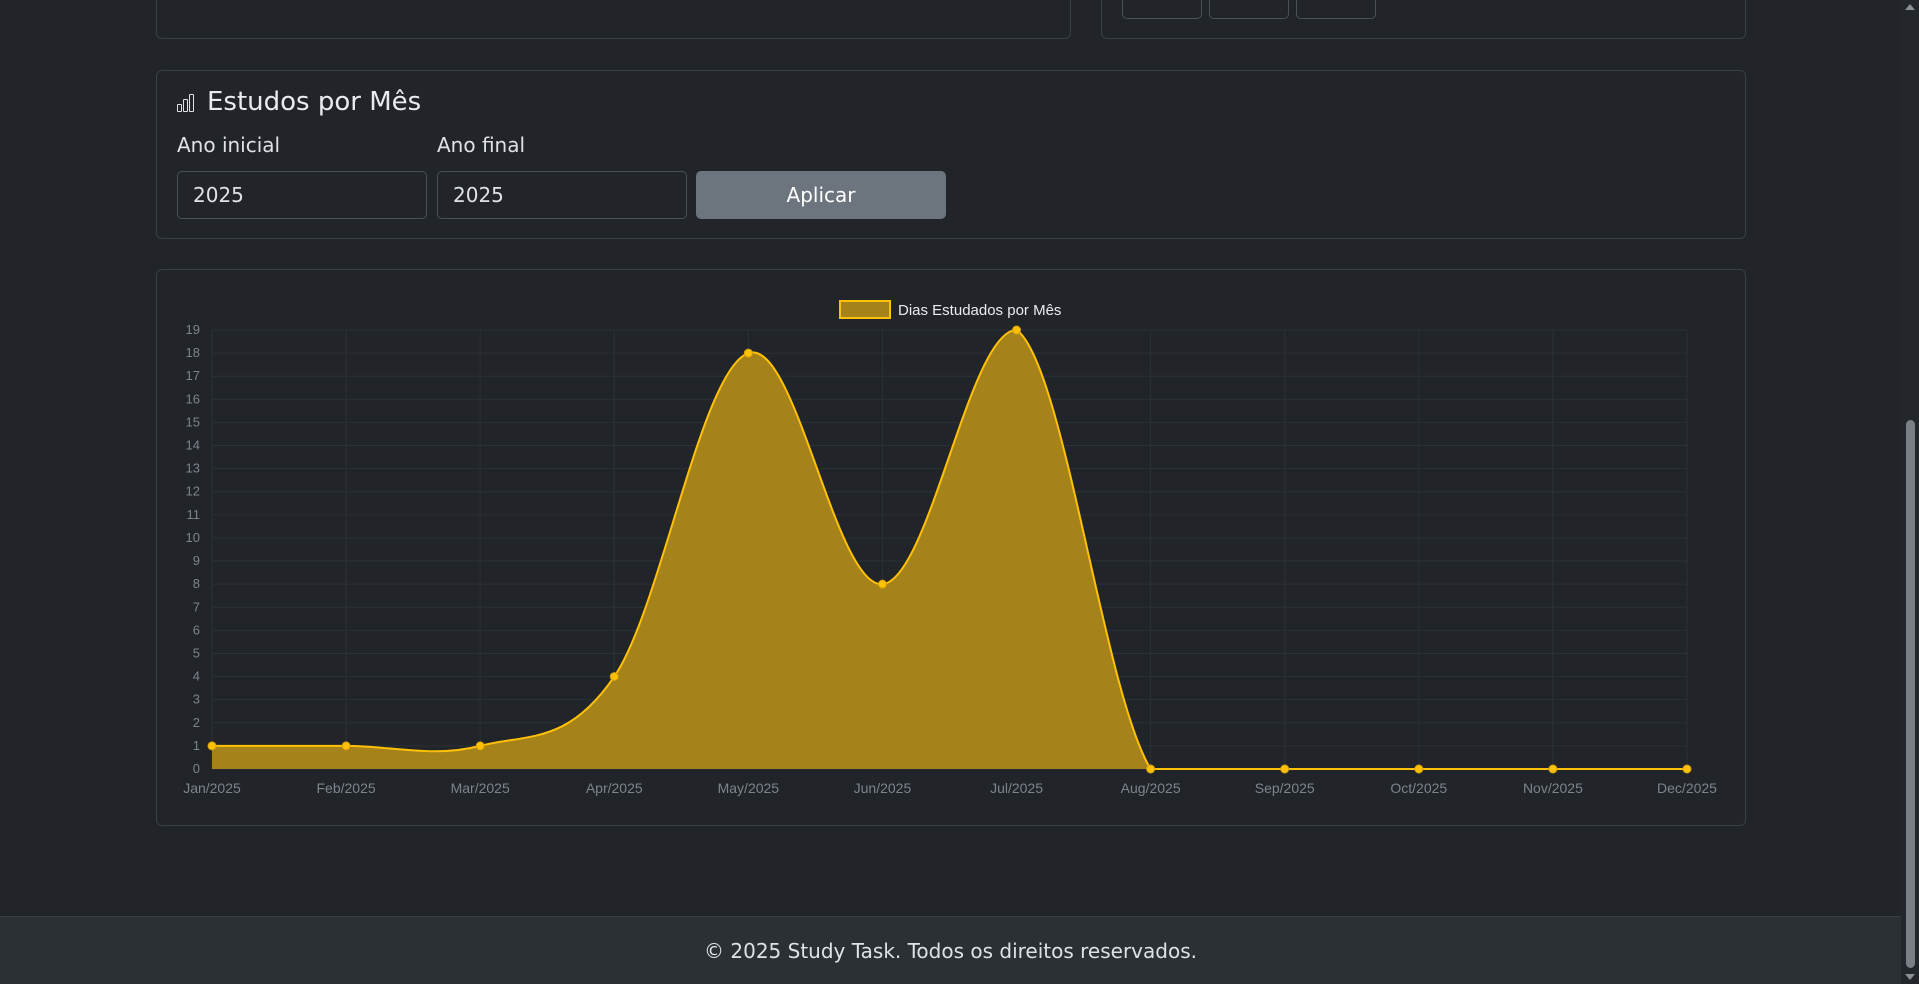 Image resolution: width=1919 pixels, height=984 pixels. I want to click on y-tick-label: 16, so click(193, 398).